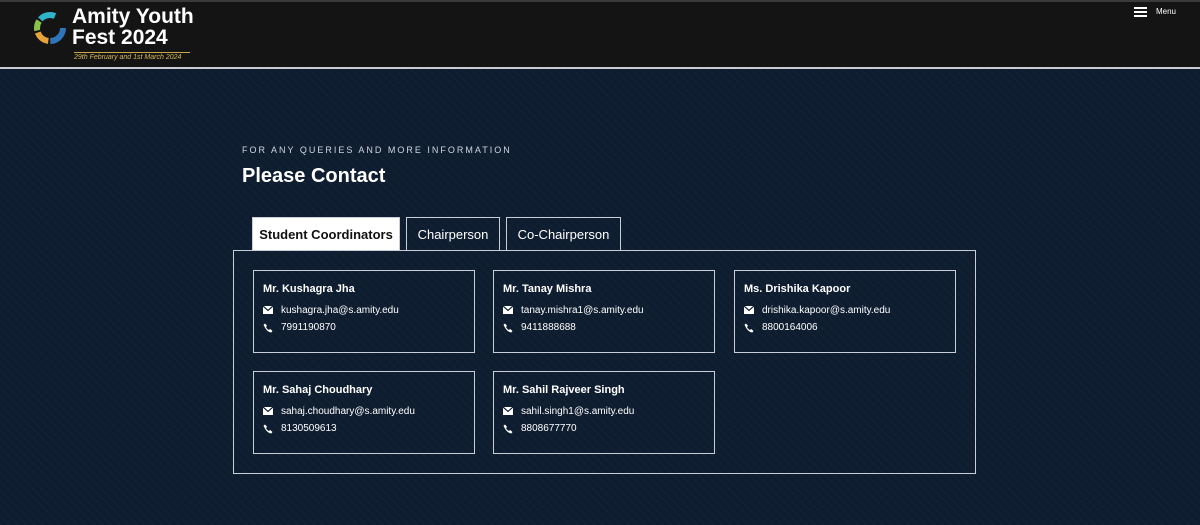  I want to click on tab-student-coordinators: Student Coordinators, so click(326, 233).